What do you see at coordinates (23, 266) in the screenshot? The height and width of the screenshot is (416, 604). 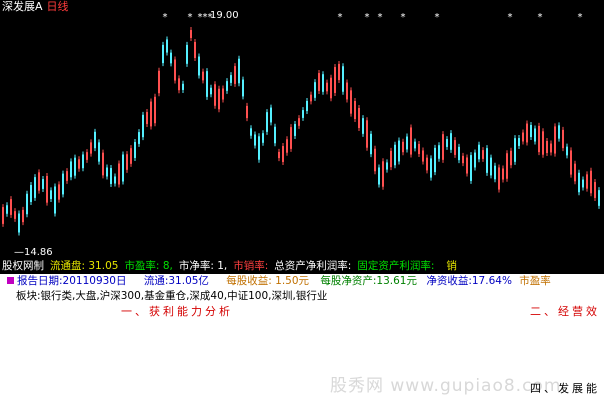 I see `indicator-0: 股权网制` at bounding box center [23, 266].